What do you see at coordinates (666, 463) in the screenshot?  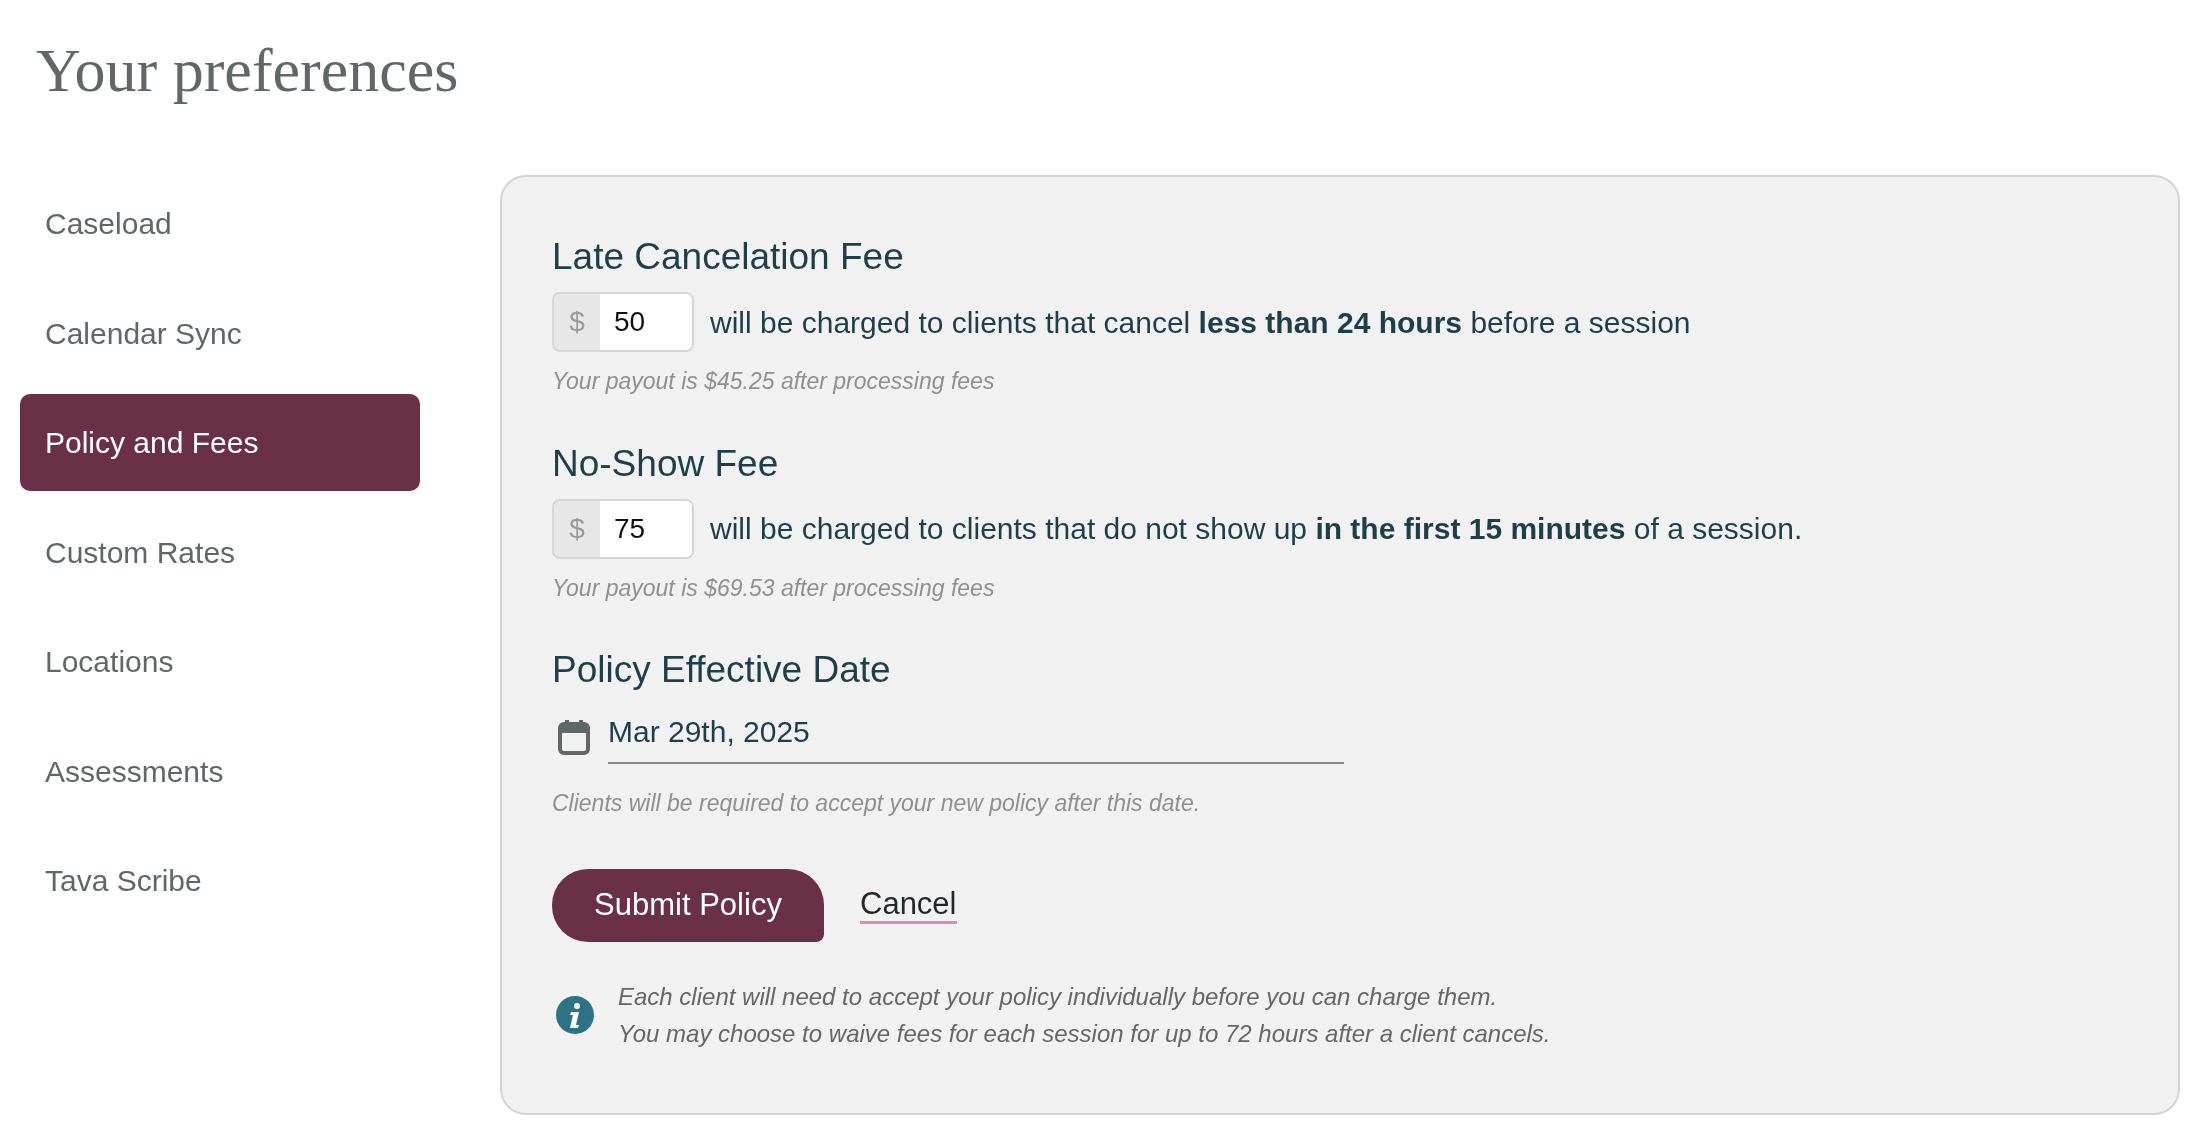 I see `section-heading: No-Show Fee` at bounding box center [666, 463].